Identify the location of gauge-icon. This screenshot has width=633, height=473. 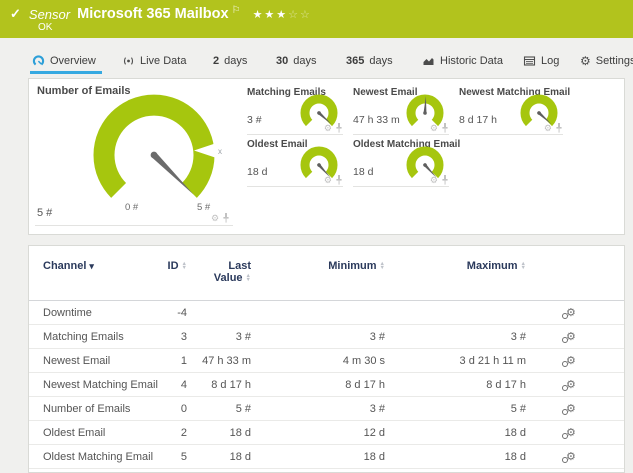
(38, 60).